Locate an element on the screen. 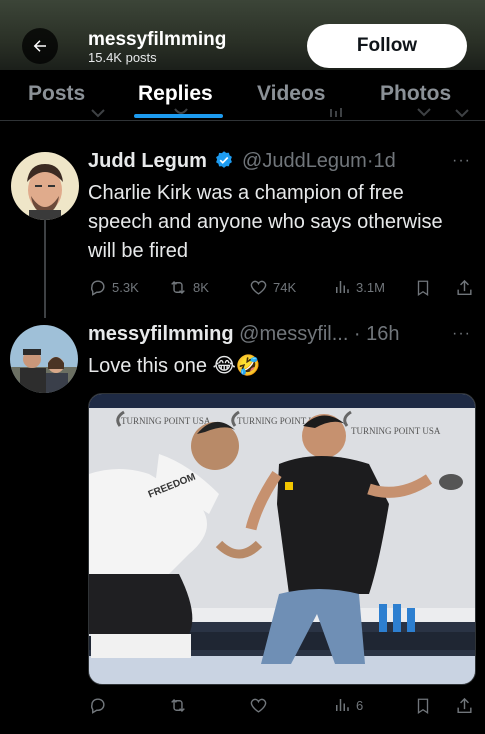  back-arrow-icon is located at coordinates (39, 46).